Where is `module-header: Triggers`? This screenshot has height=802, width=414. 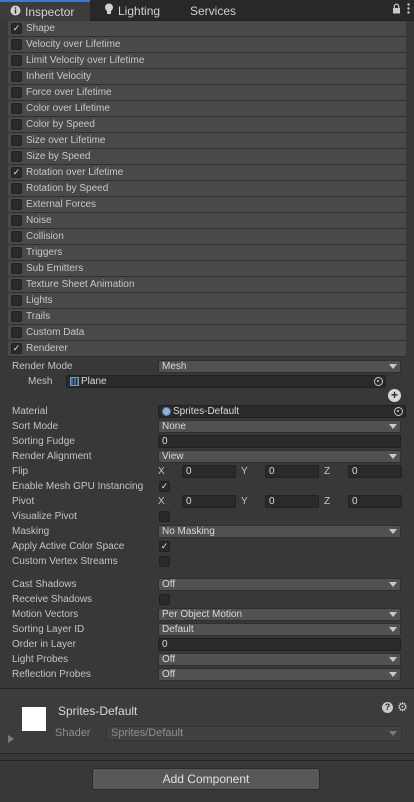 module-header: Triggers is located at coordinates (207, 253).